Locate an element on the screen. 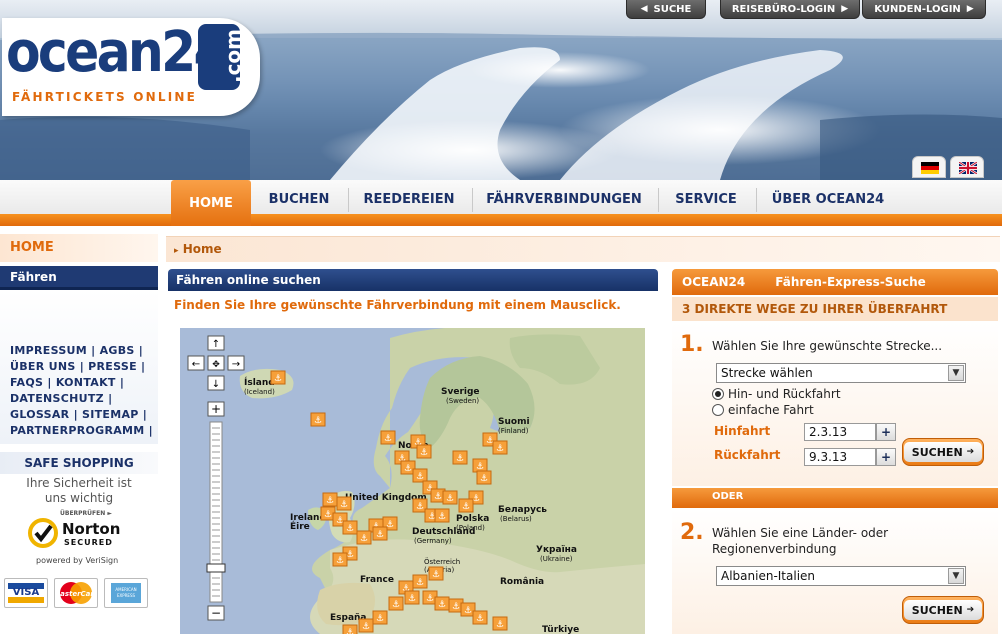 The image size is (1002, 634). language-switcher is located at coordinates (949, 167).